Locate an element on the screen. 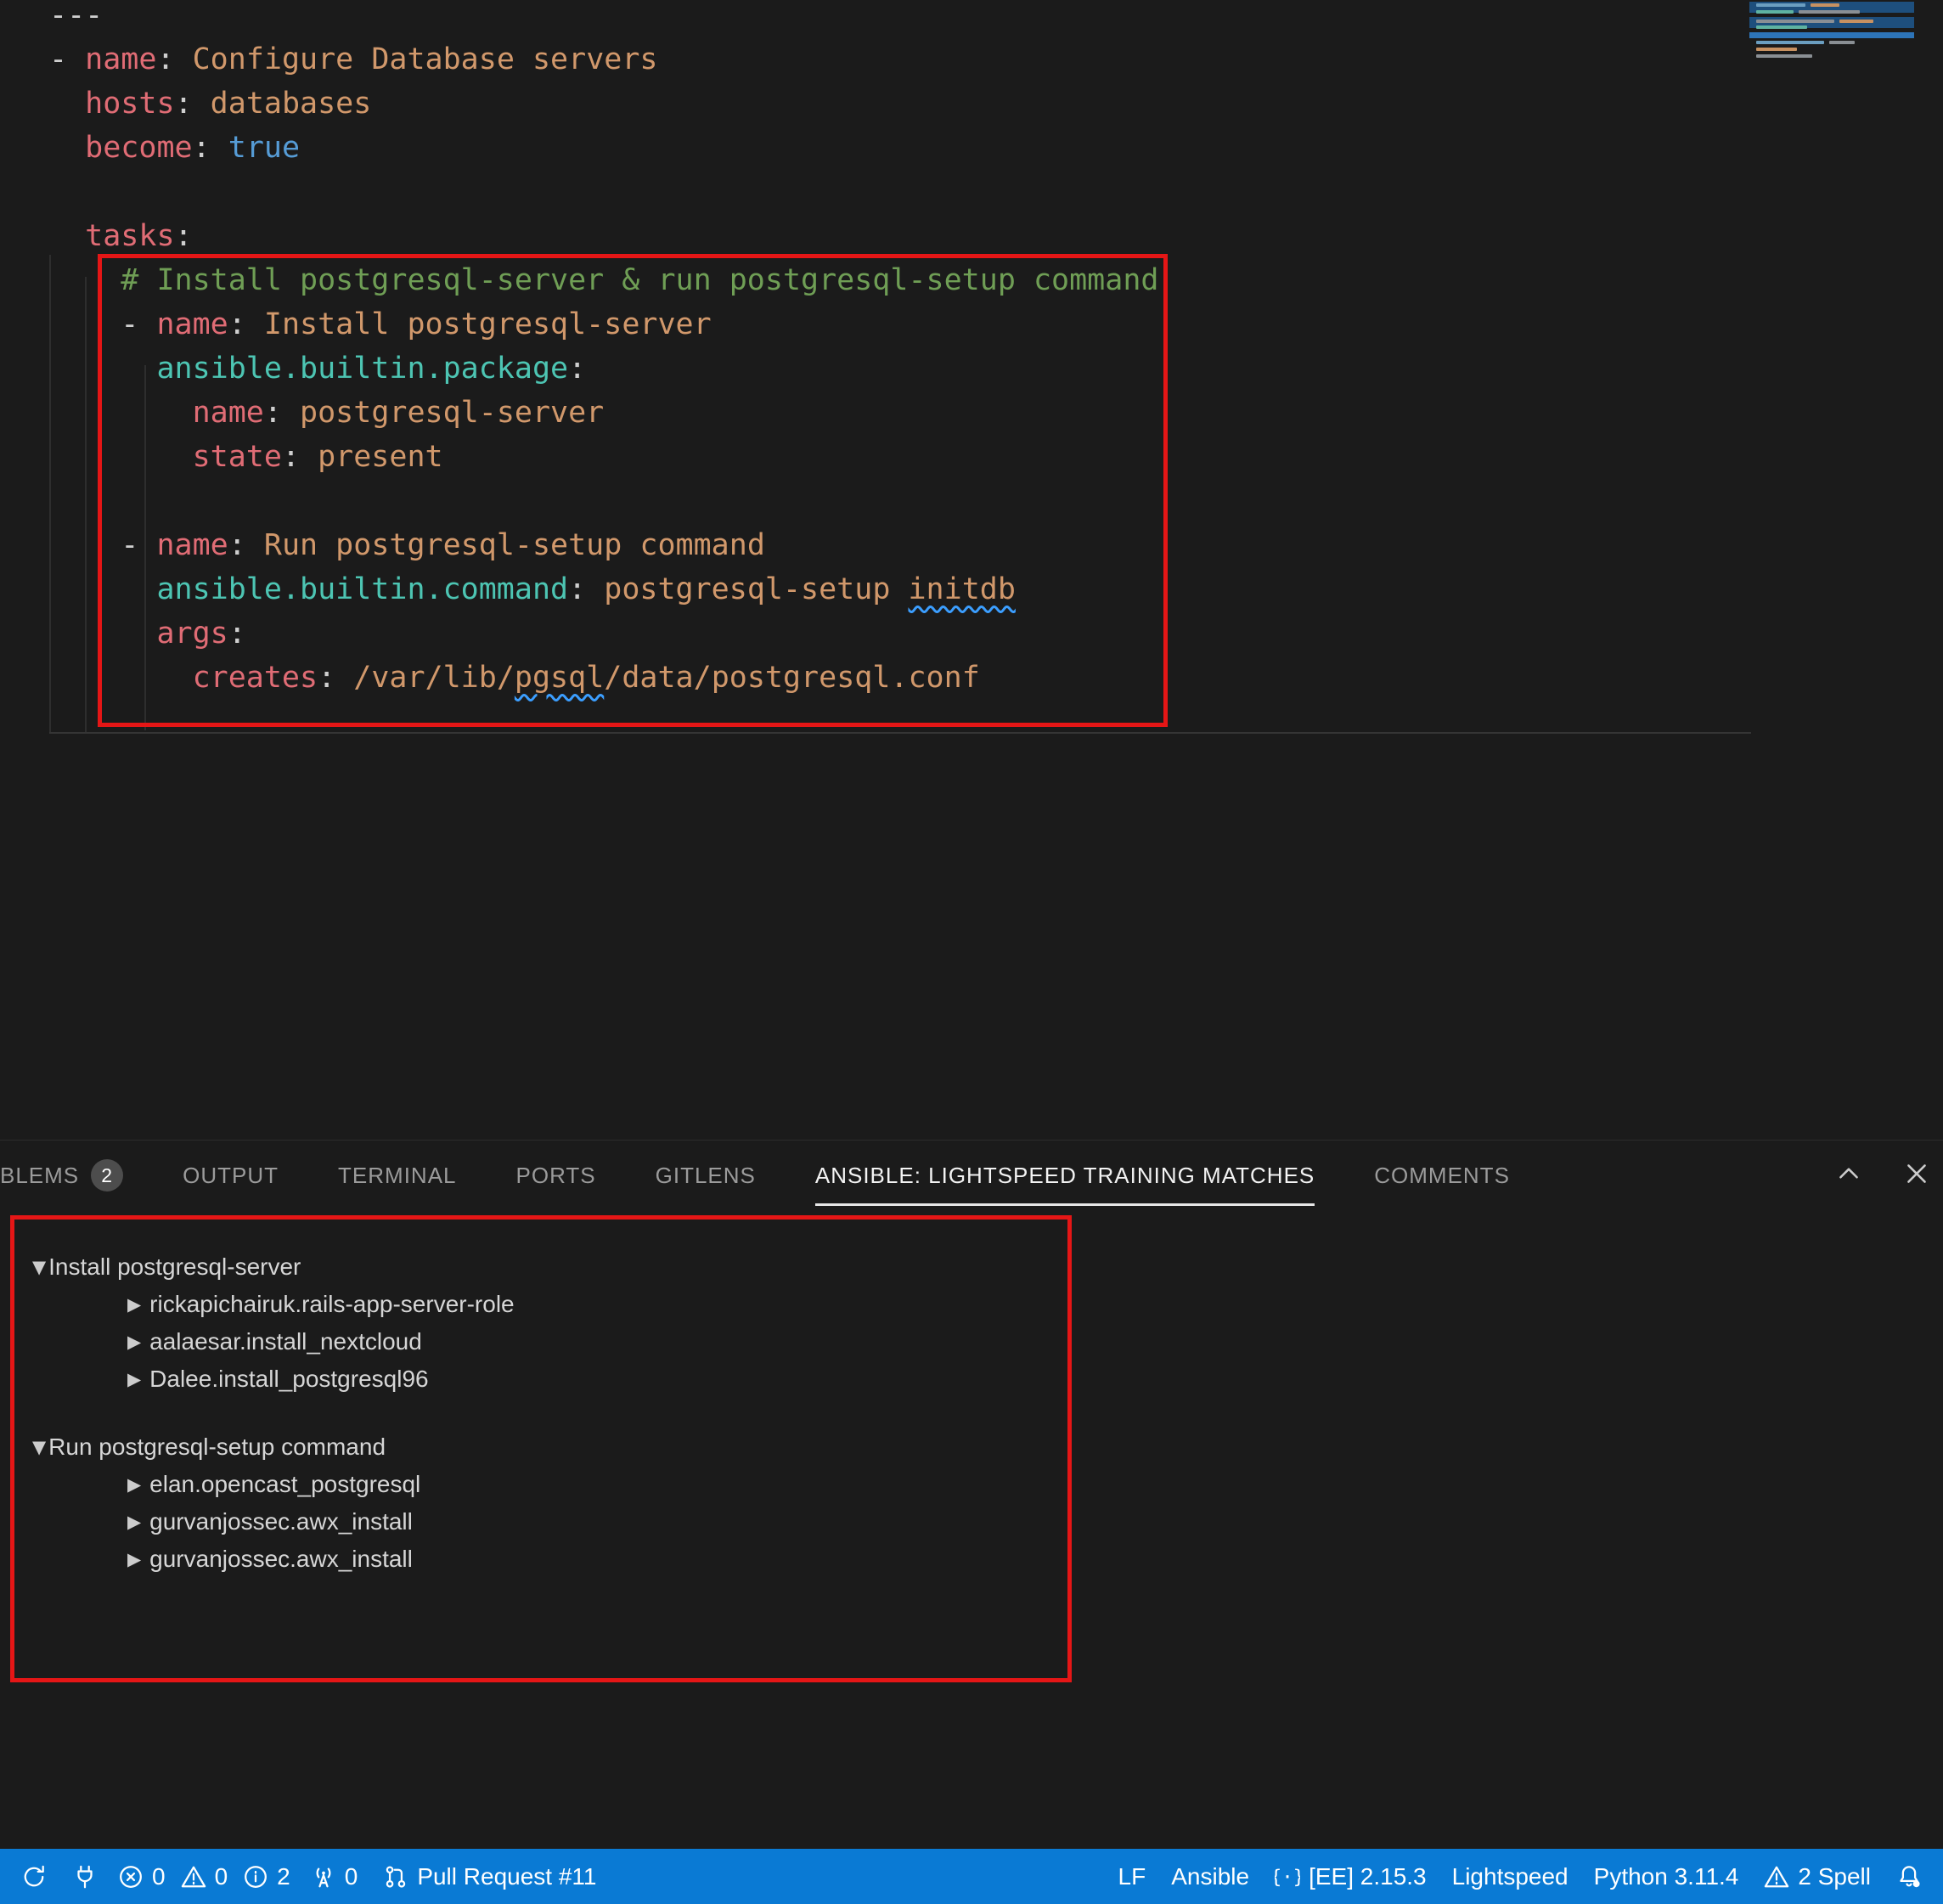 The image size is (1943, 1904). code-line: name: postgresql-server is located at coordinates (603, 413).